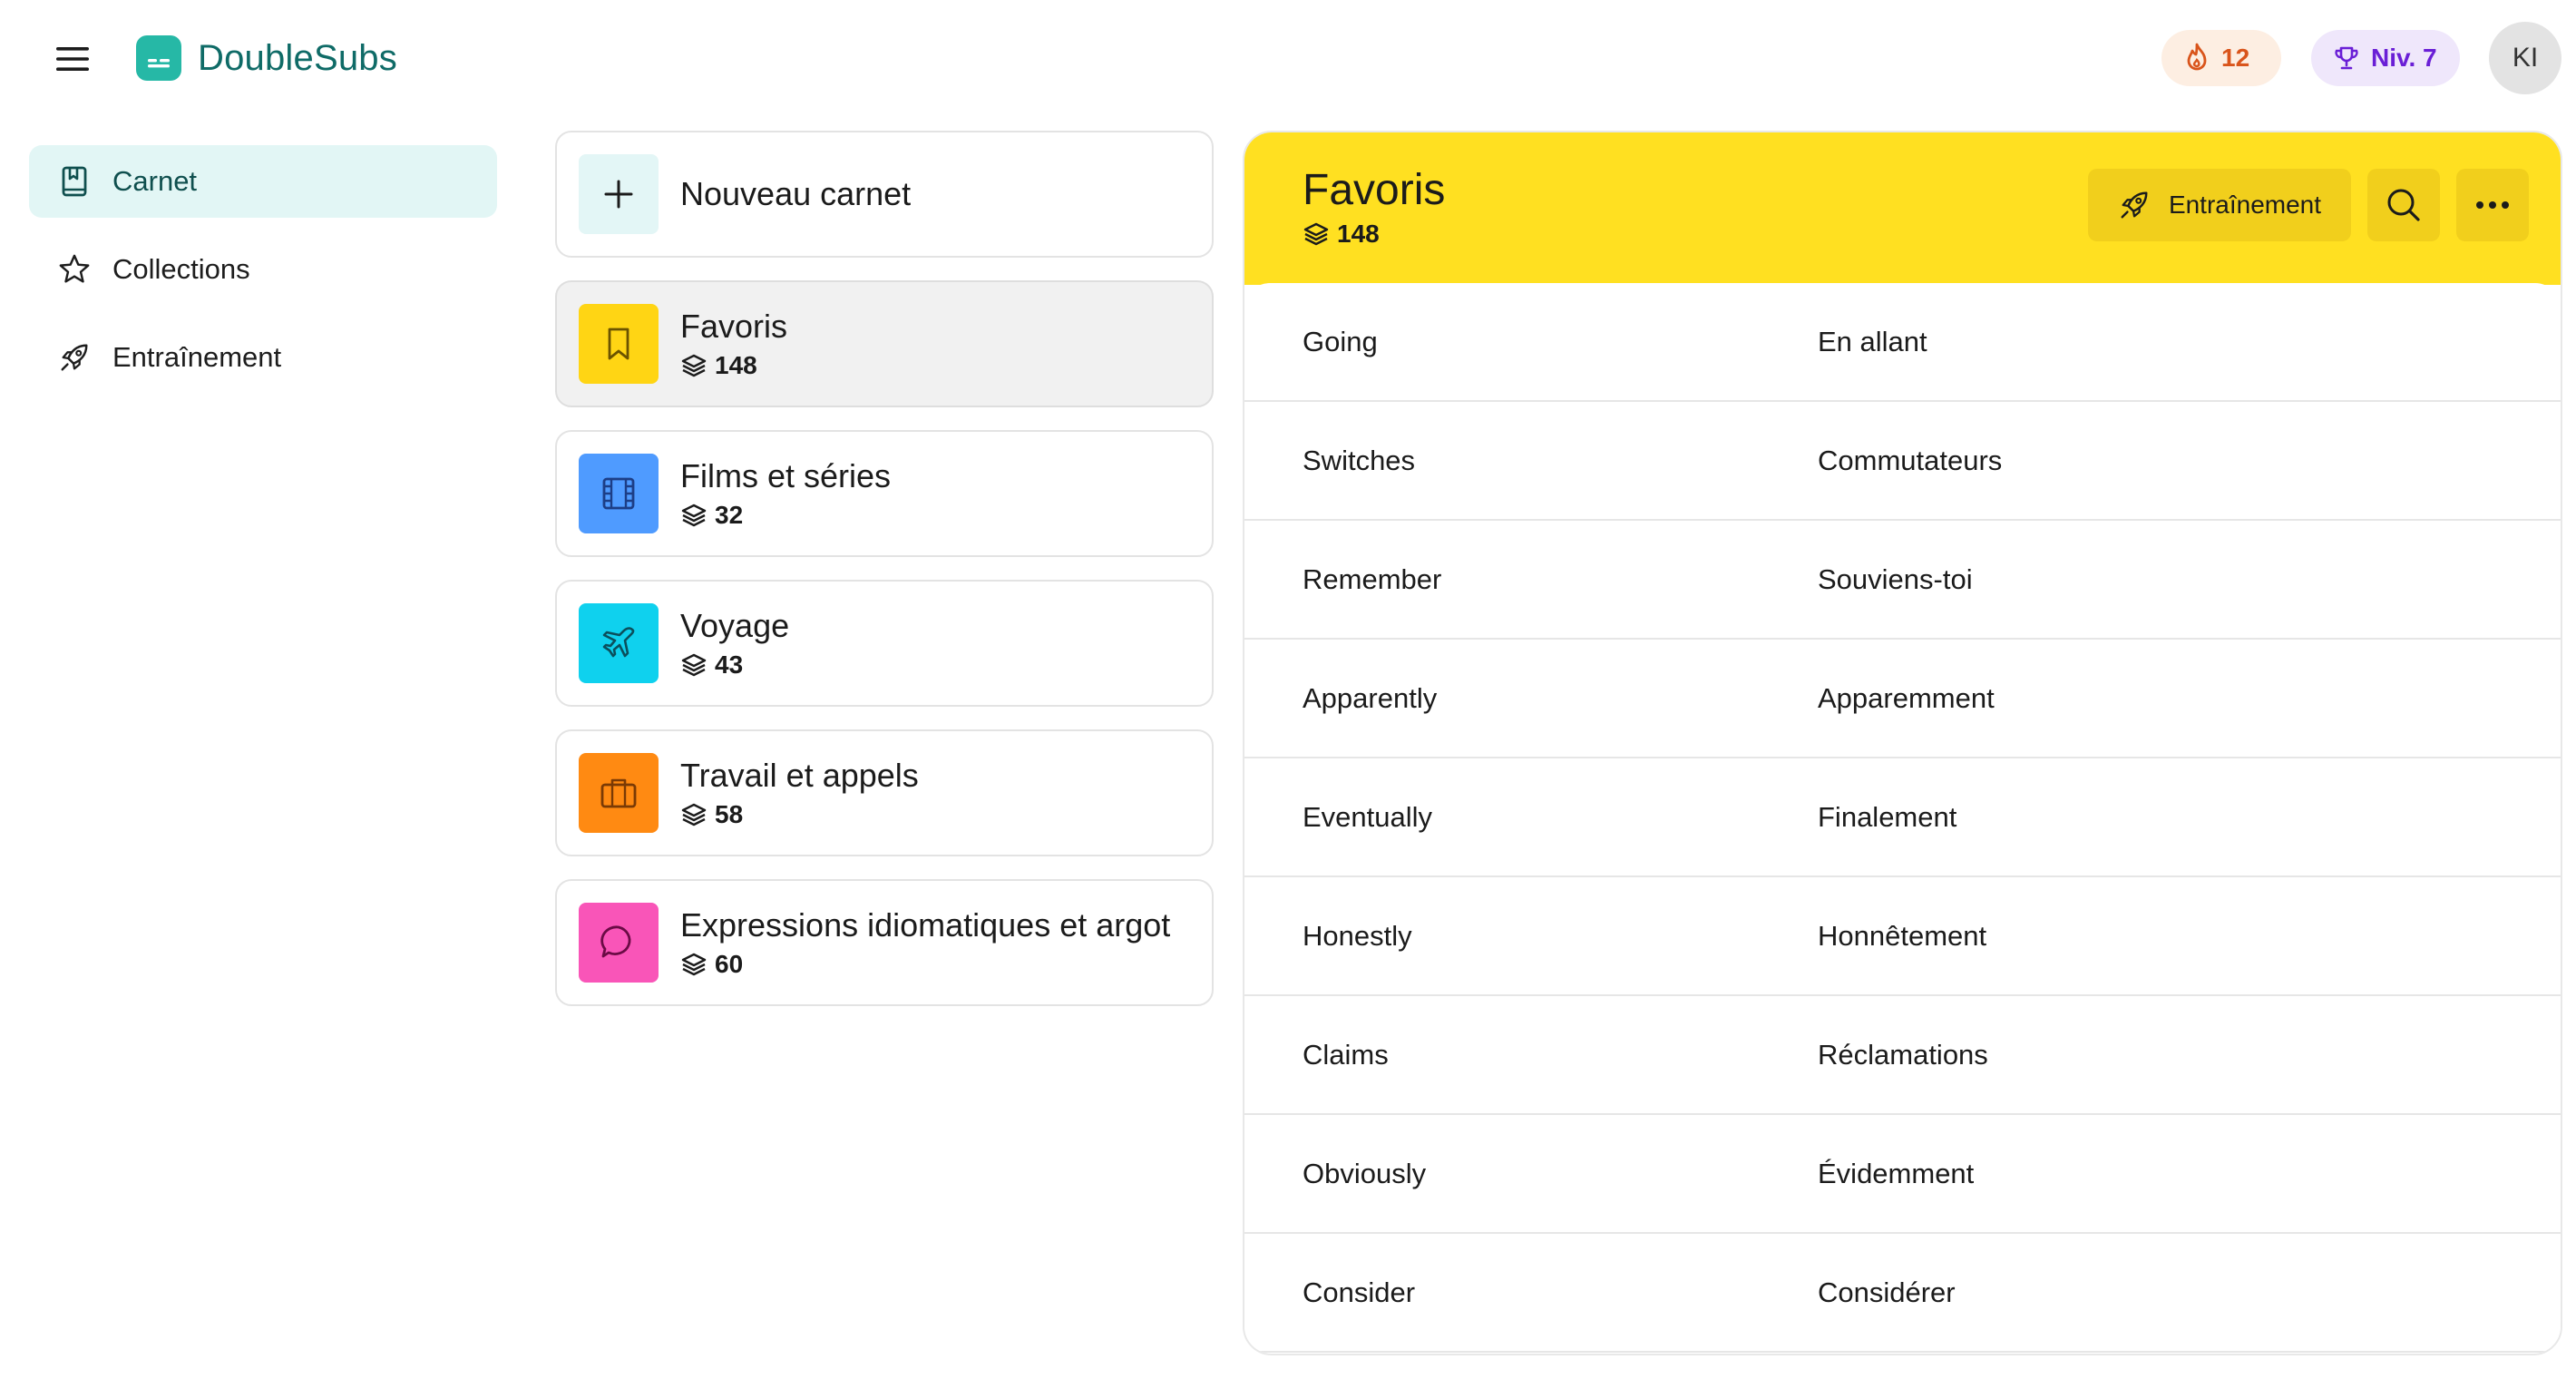  I want to click on detail-header: Favoris 148 Entraînement, so click(1902, 208).